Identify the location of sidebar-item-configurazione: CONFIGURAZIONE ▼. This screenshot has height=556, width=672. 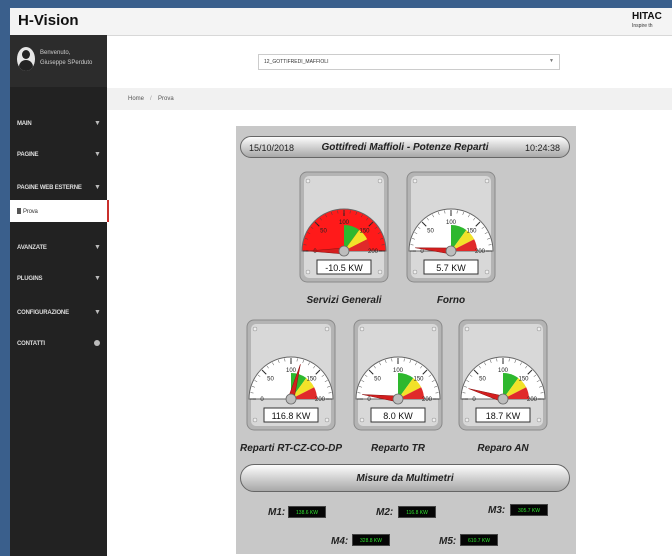
(58, 313).